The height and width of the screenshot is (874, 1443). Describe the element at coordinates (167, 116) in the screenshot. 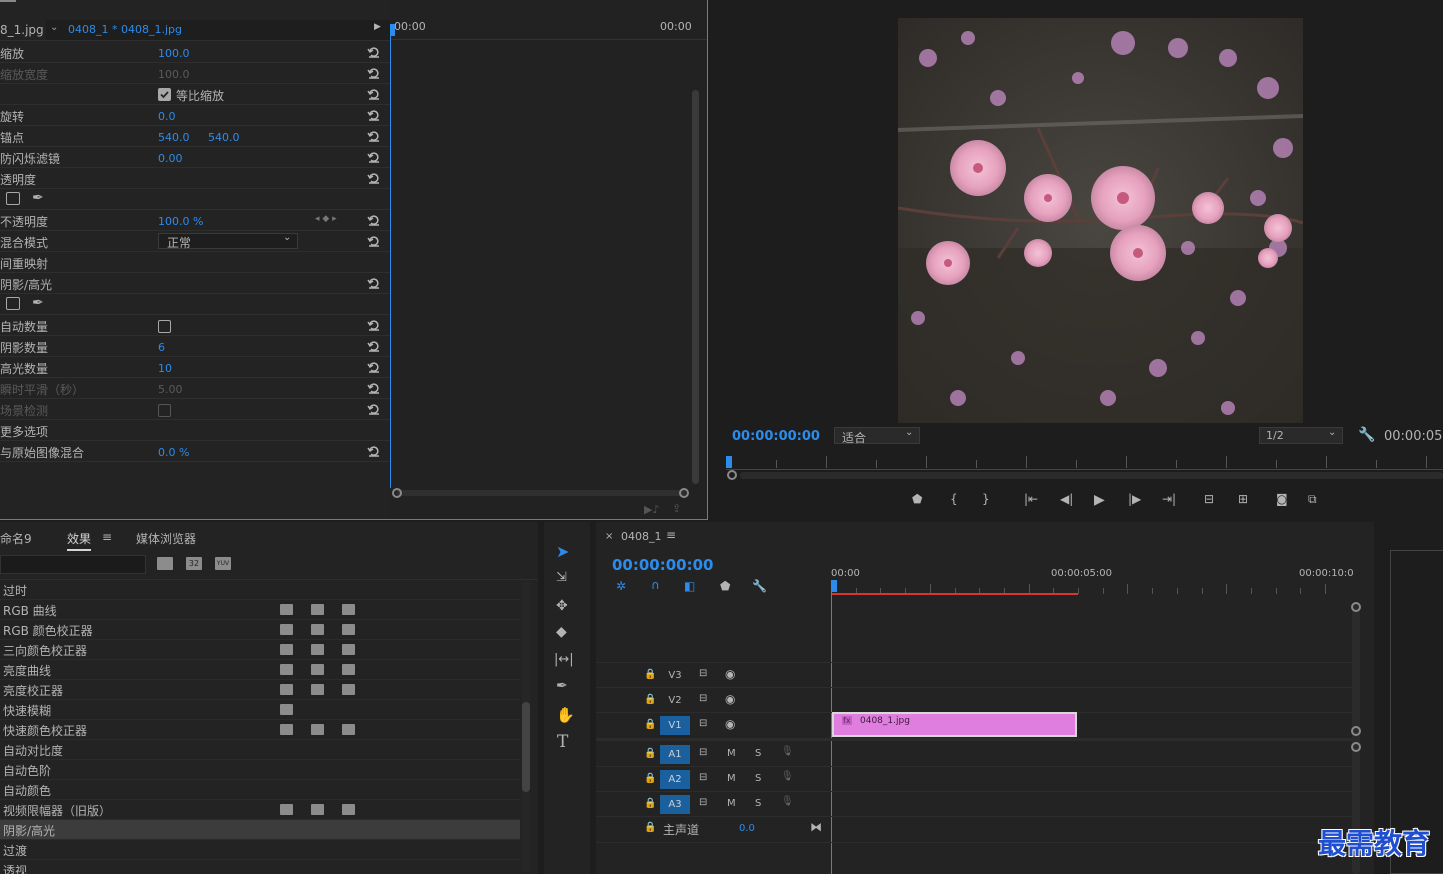

I see `effect-row-value: 0.0` at that location.